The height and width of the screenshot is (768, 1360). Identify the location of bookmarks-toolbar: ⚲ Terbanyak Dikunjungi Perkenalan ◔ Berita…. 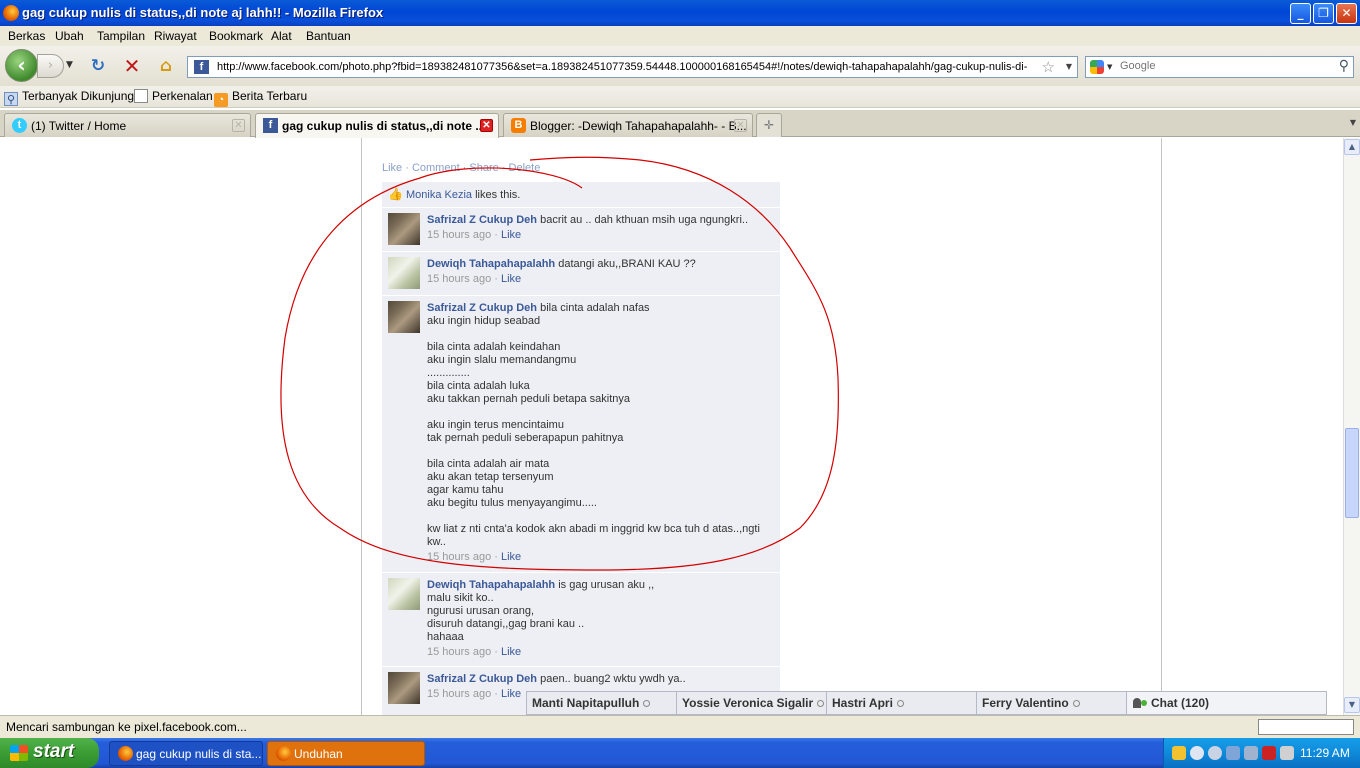
(680, 97).